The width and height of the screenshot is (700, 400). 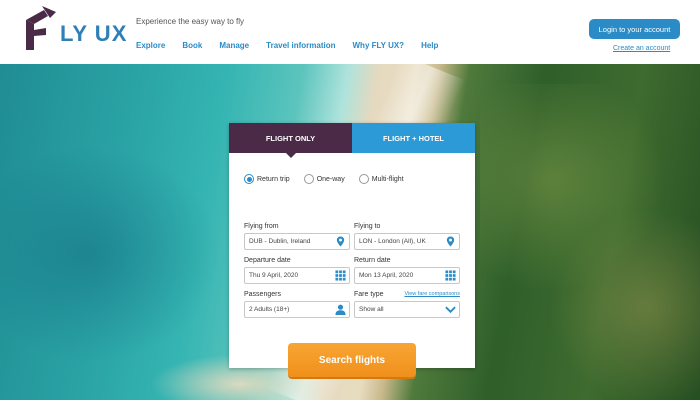 What do you see at coordinates (340, 309) in the screenshot?
I see `person-icon` at bounding box center [340, 309].